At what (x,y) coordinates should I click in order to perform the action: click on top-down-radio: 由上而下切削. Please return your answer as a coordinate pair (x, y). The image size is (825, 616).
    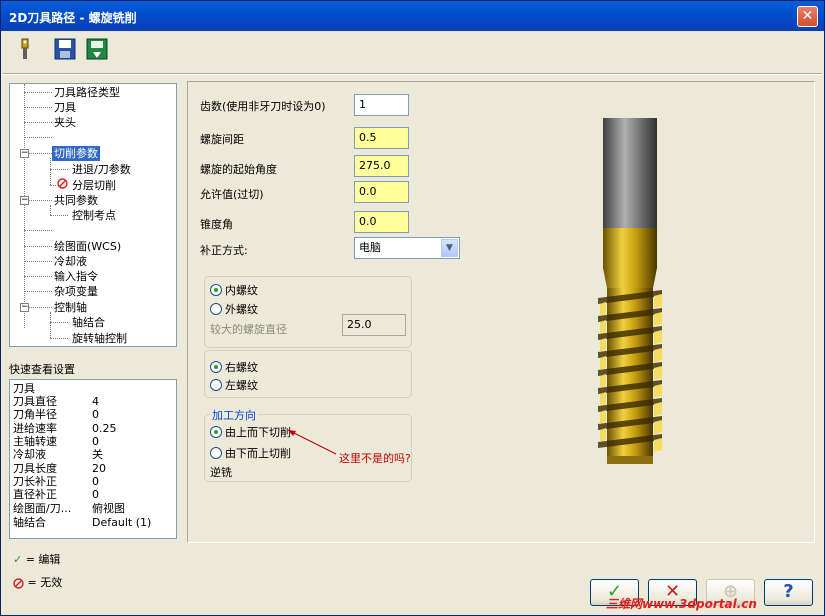
    Looking at the image, I should click on (250, 432).